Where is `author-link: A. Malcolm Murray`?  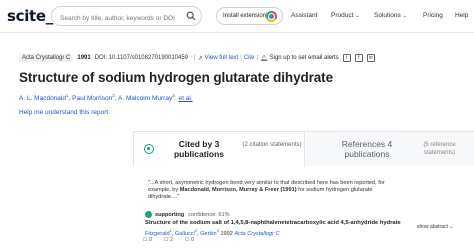 author-link: A. Malcolm Murray is located at coordinates (145, 98).